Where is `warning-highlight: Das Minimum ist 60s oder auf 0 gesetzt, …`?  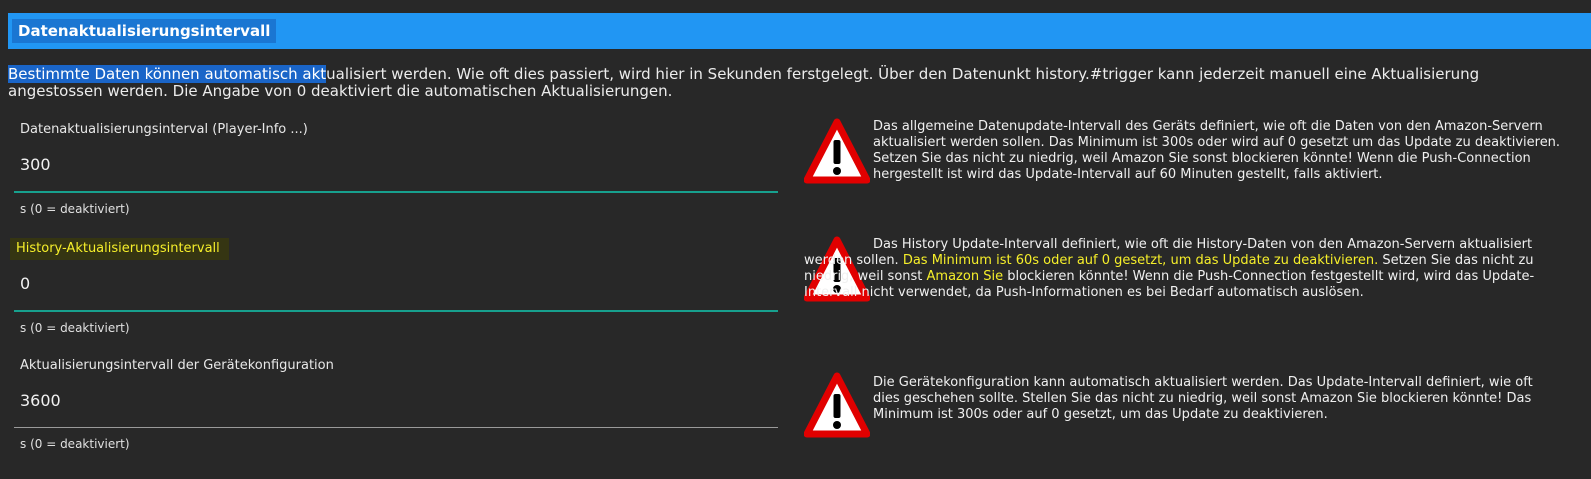
warning-highlight: Das Minimum ist 60s oder auf 0 gesetzt, … is located at coordinates (1140, 260).